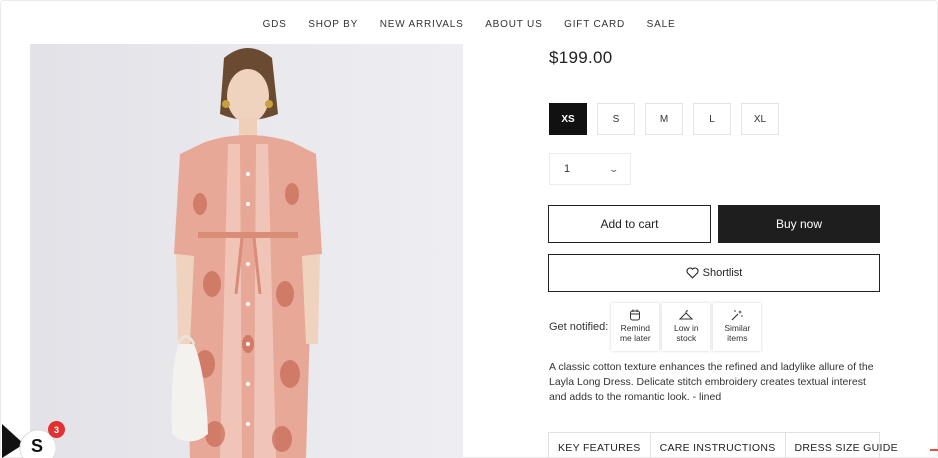 The height and width of the screenshot is (458, 938). What do you see at coordinates (568, 119) in the screenshot?
I see `size-option-xs: XS` at bounding box center [568, 119].